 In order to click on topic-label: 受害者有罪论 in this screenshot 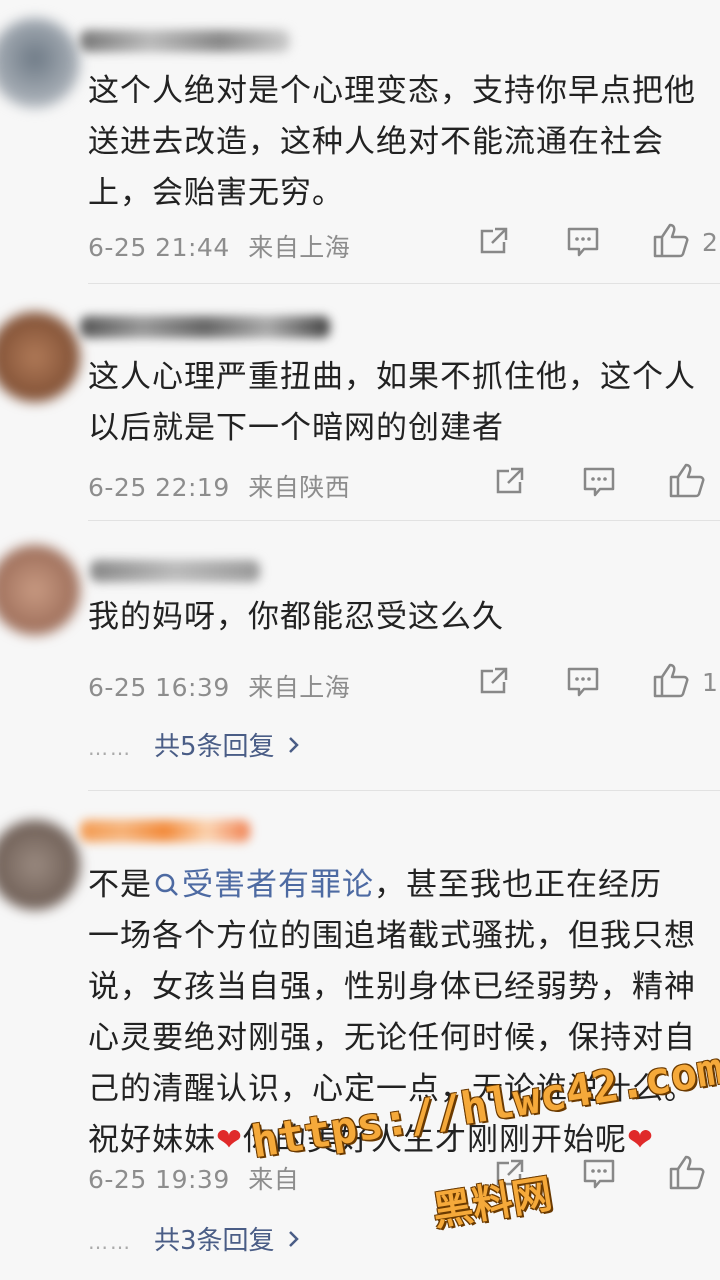, I will do `click(278, 885)`.